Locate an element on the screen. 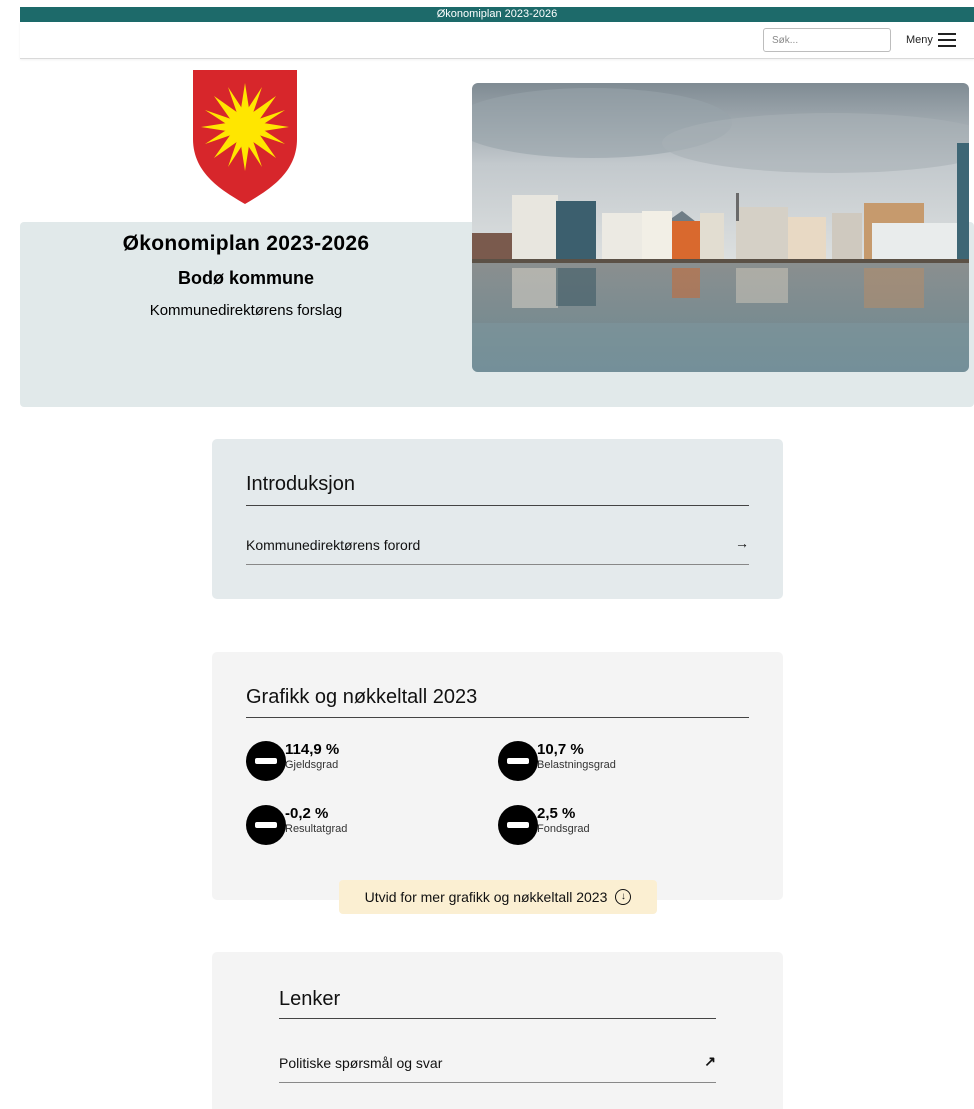 The height and width of the screenshot is (1109, 974). site-header: Meny is located at coordinates (497, 40).